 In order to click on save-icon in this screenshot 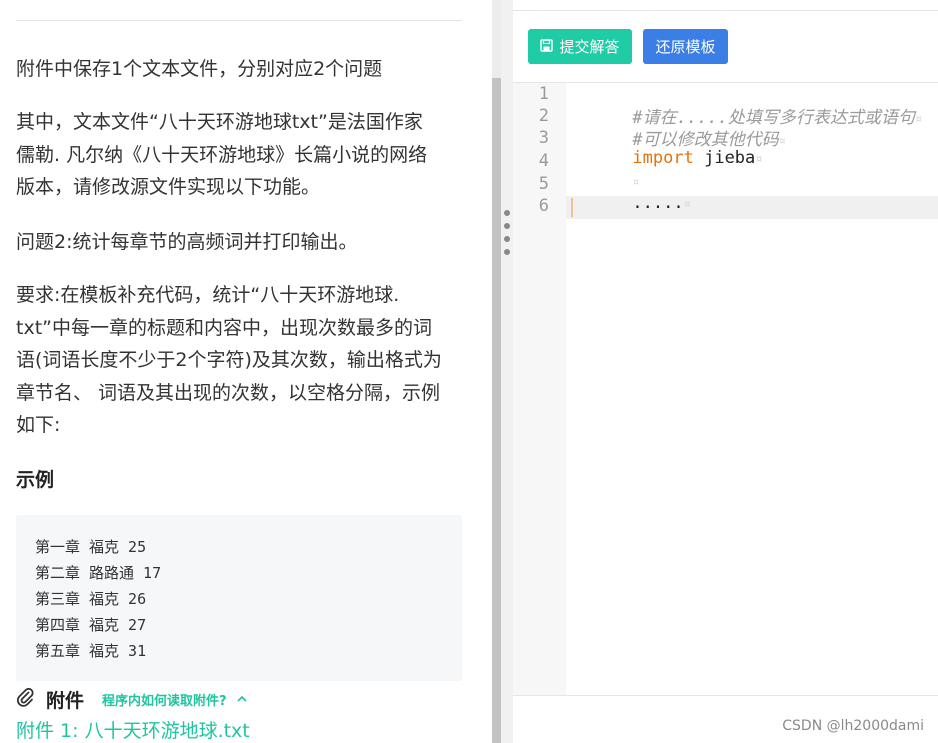, I will do `click(549, 47)`.